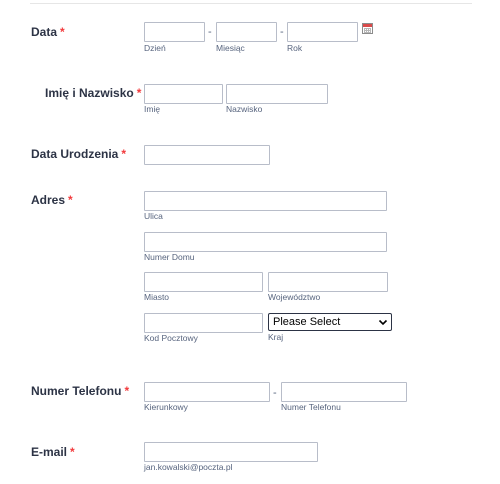 The image size is (500, 484). I want to click on first-name-sublabel: Imię, so click(152, 109).